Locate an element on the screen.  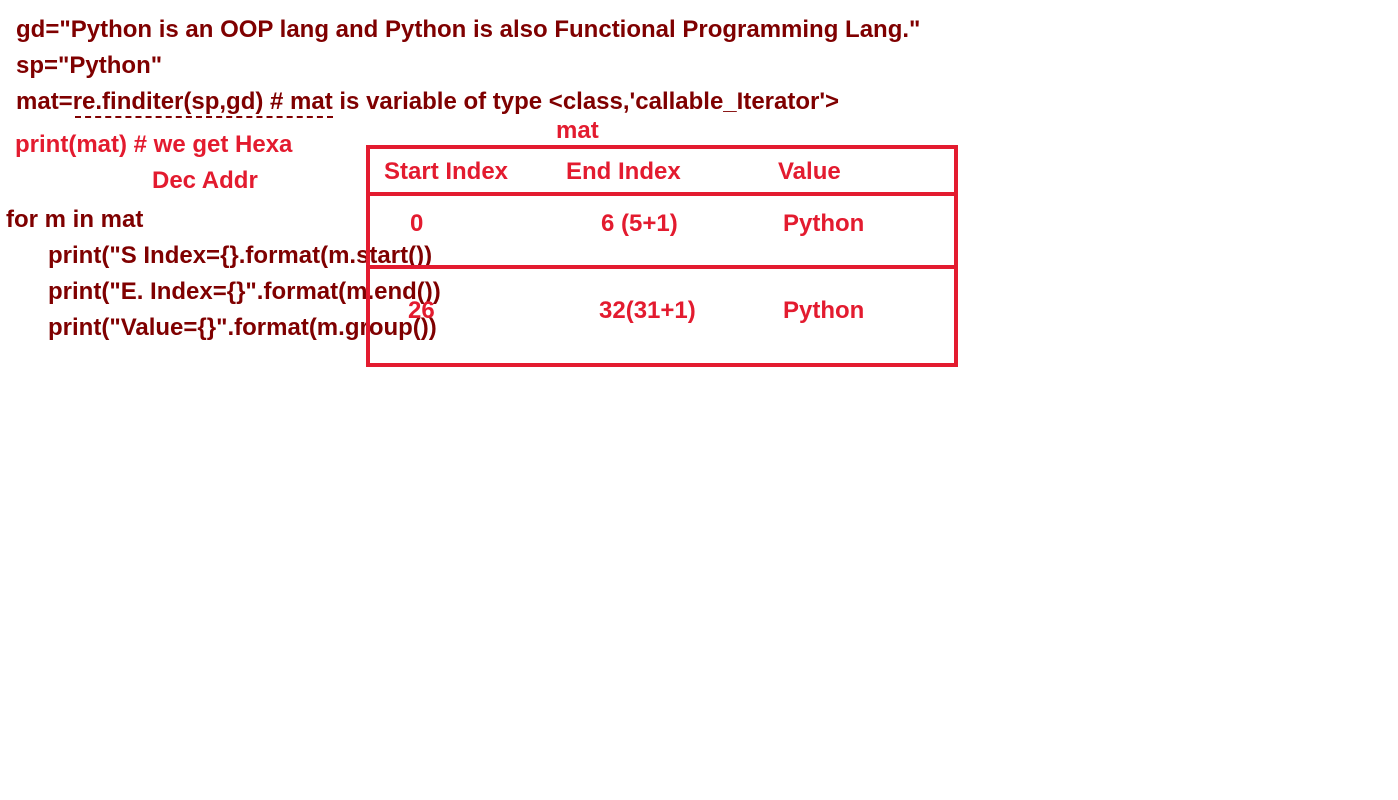
finditer-underline is located at coordinates (204, 117).